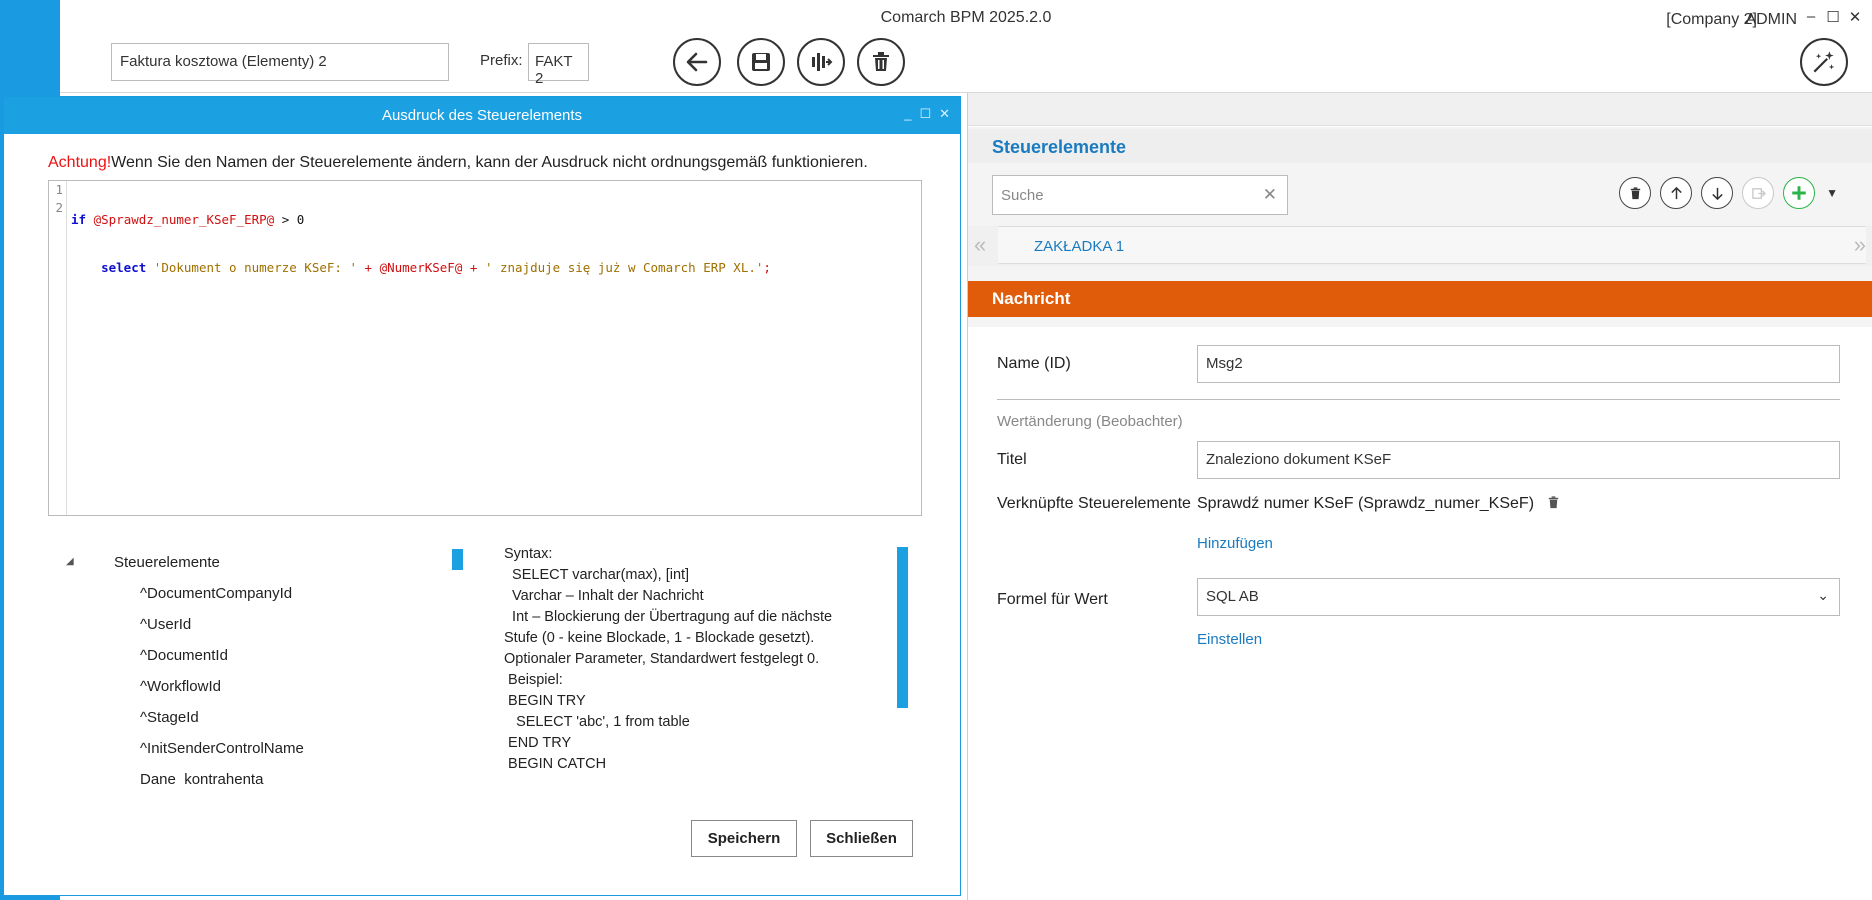 This screenshot has height=900, width=1872. I want to click on close-icon: ✕, so click(1855, 17).